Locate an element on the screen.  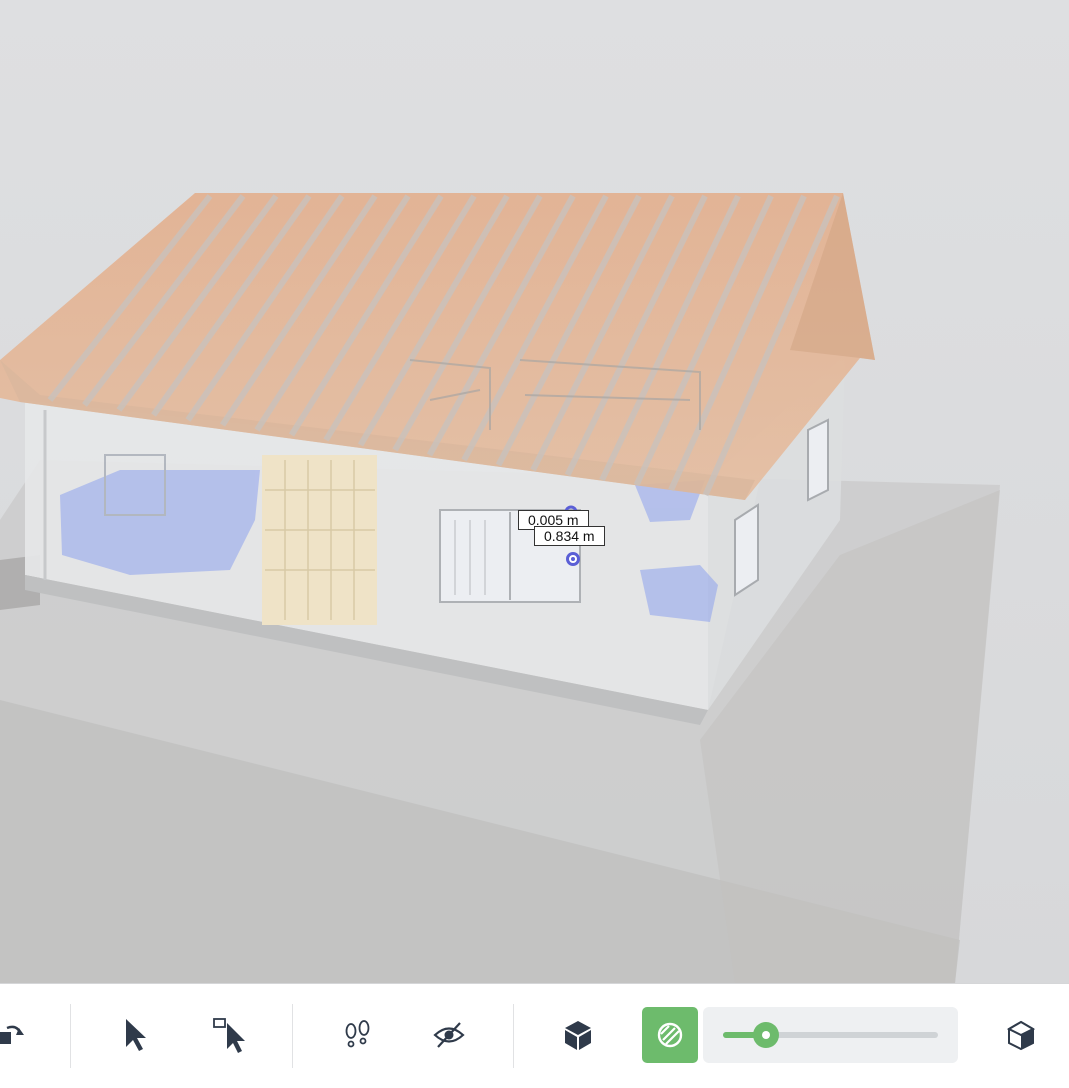
eye-slash-icon is located at coordinates (449, 1035).